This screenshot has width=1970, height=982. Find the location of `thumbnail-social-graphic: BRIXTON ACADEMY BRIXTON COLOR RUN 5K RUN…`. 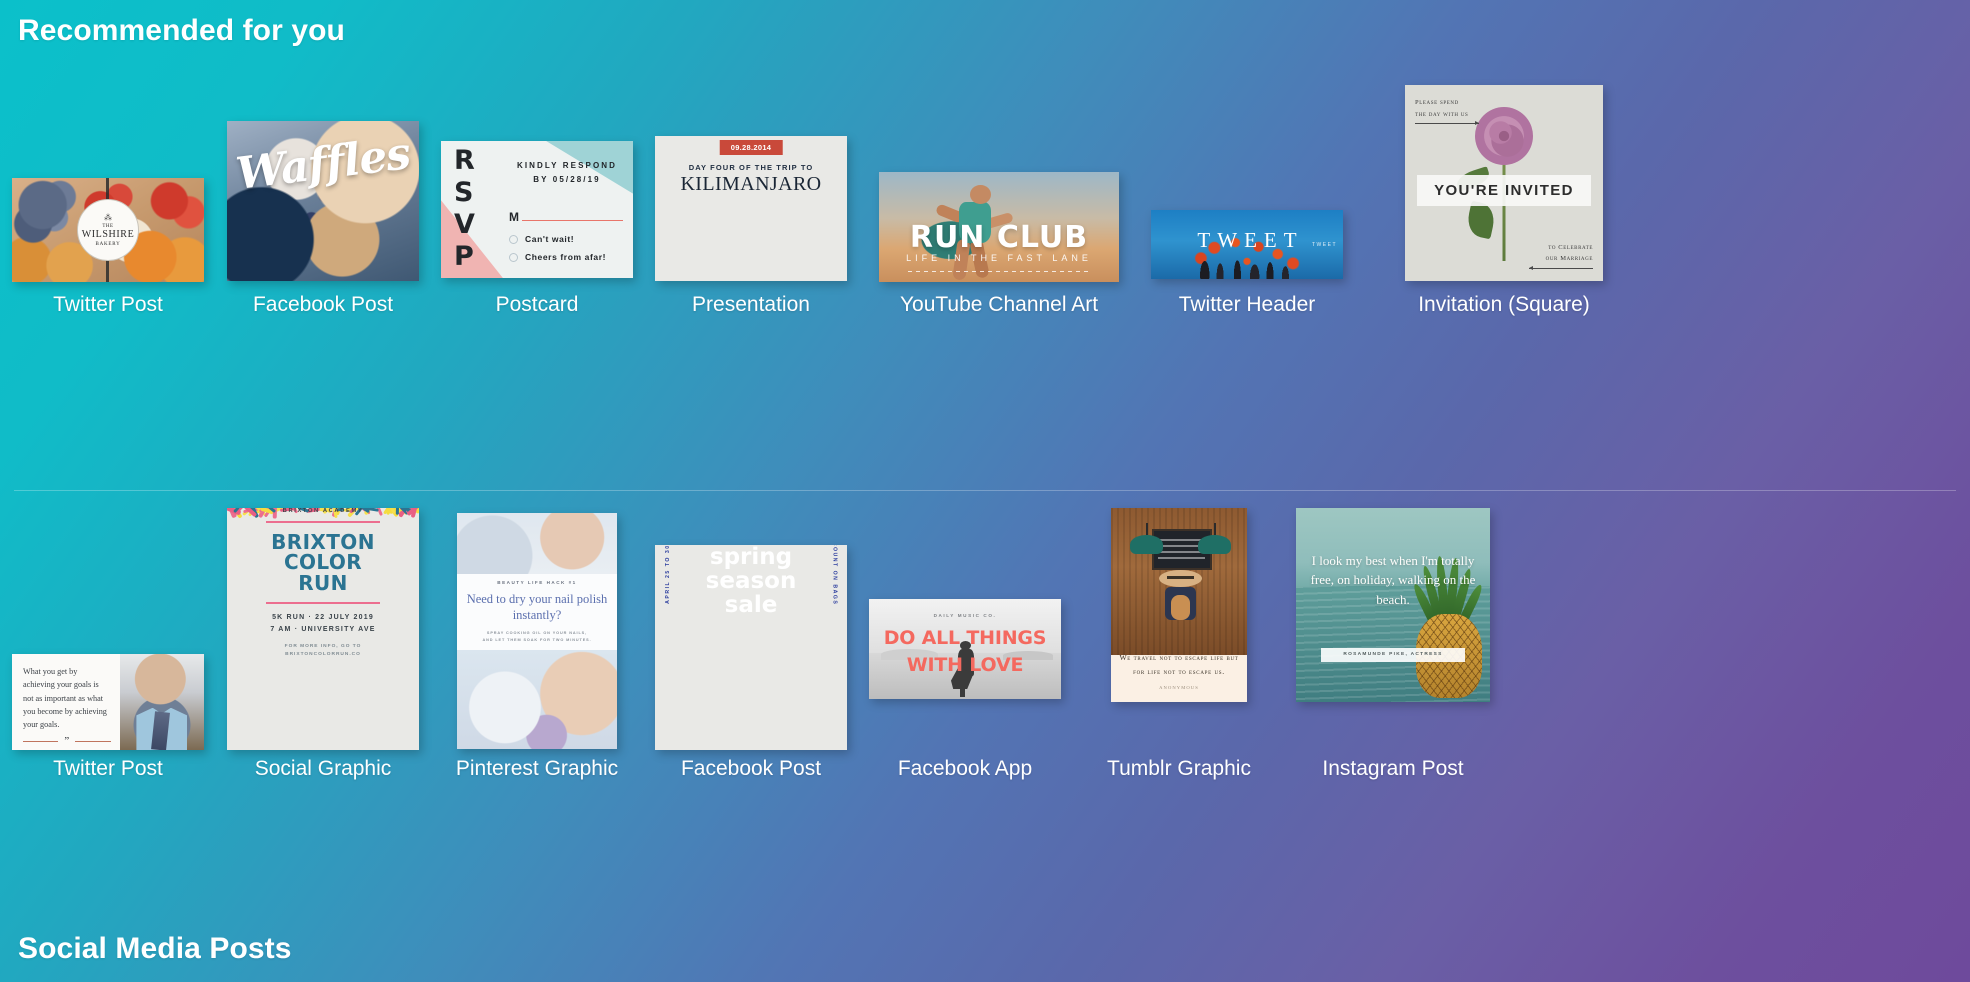

thumbnail-social-graphic: BRIXTON ACADEMY BRIXTON COLOR RUN 5K RUN… is located at coordinates (323, 629).